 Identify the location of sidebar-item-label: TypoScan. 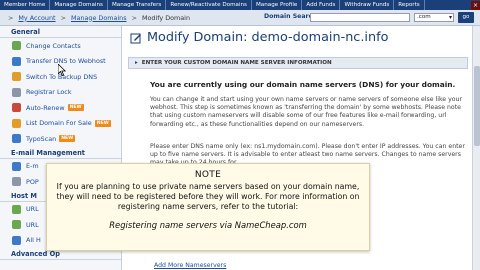
(41, 138).